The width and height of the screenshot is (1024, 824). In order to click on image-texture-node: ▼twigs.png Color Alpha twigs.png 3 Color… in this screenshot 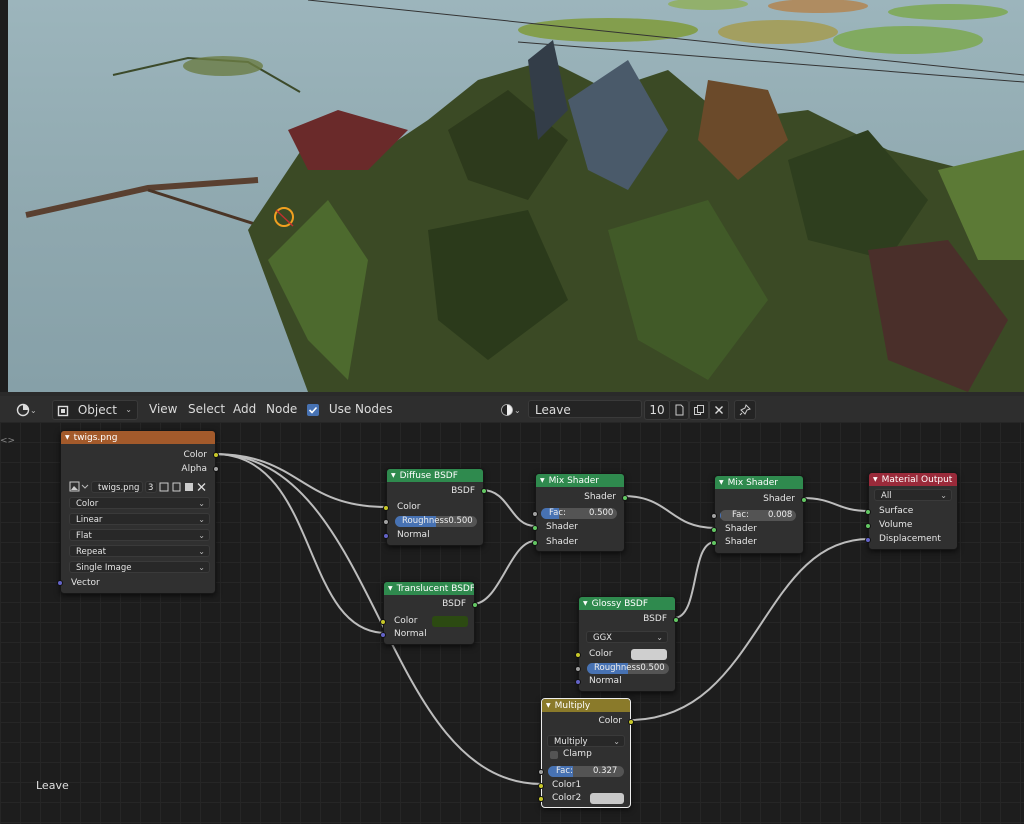, I will do `click(138, 512)`.